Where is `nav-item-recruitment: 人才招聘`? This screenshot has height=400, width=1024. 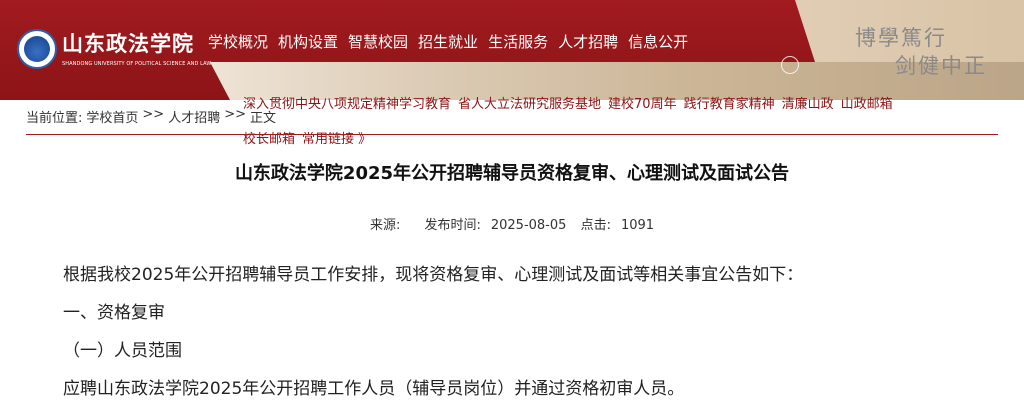 nav-item-recruitment: 人才招聘 is located at coordinates (588, 41).